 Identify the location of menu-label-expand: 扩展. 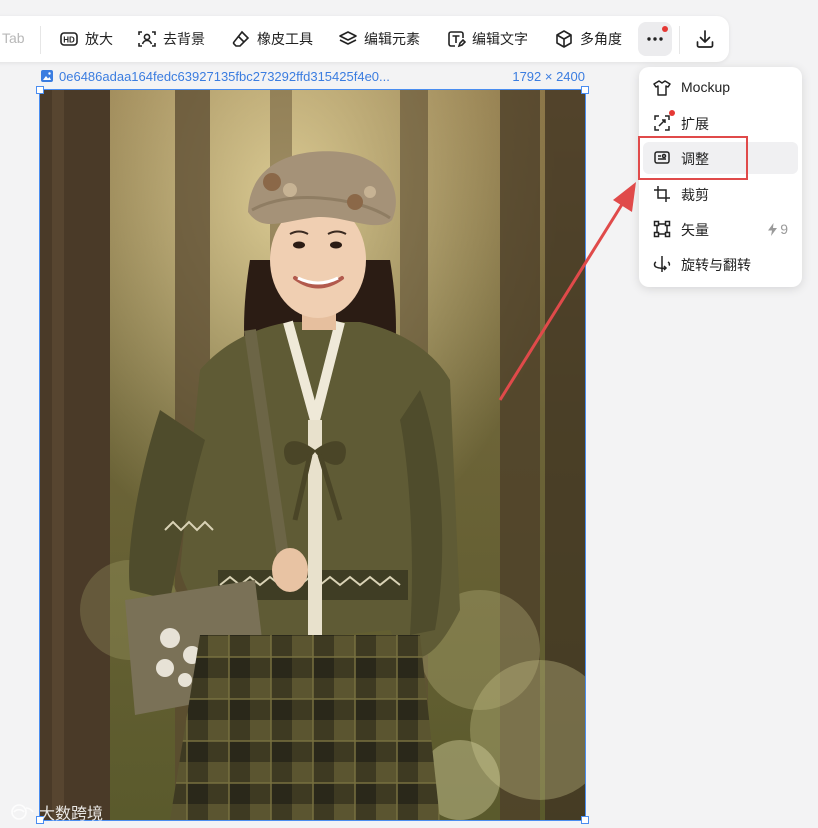
(695, 124).